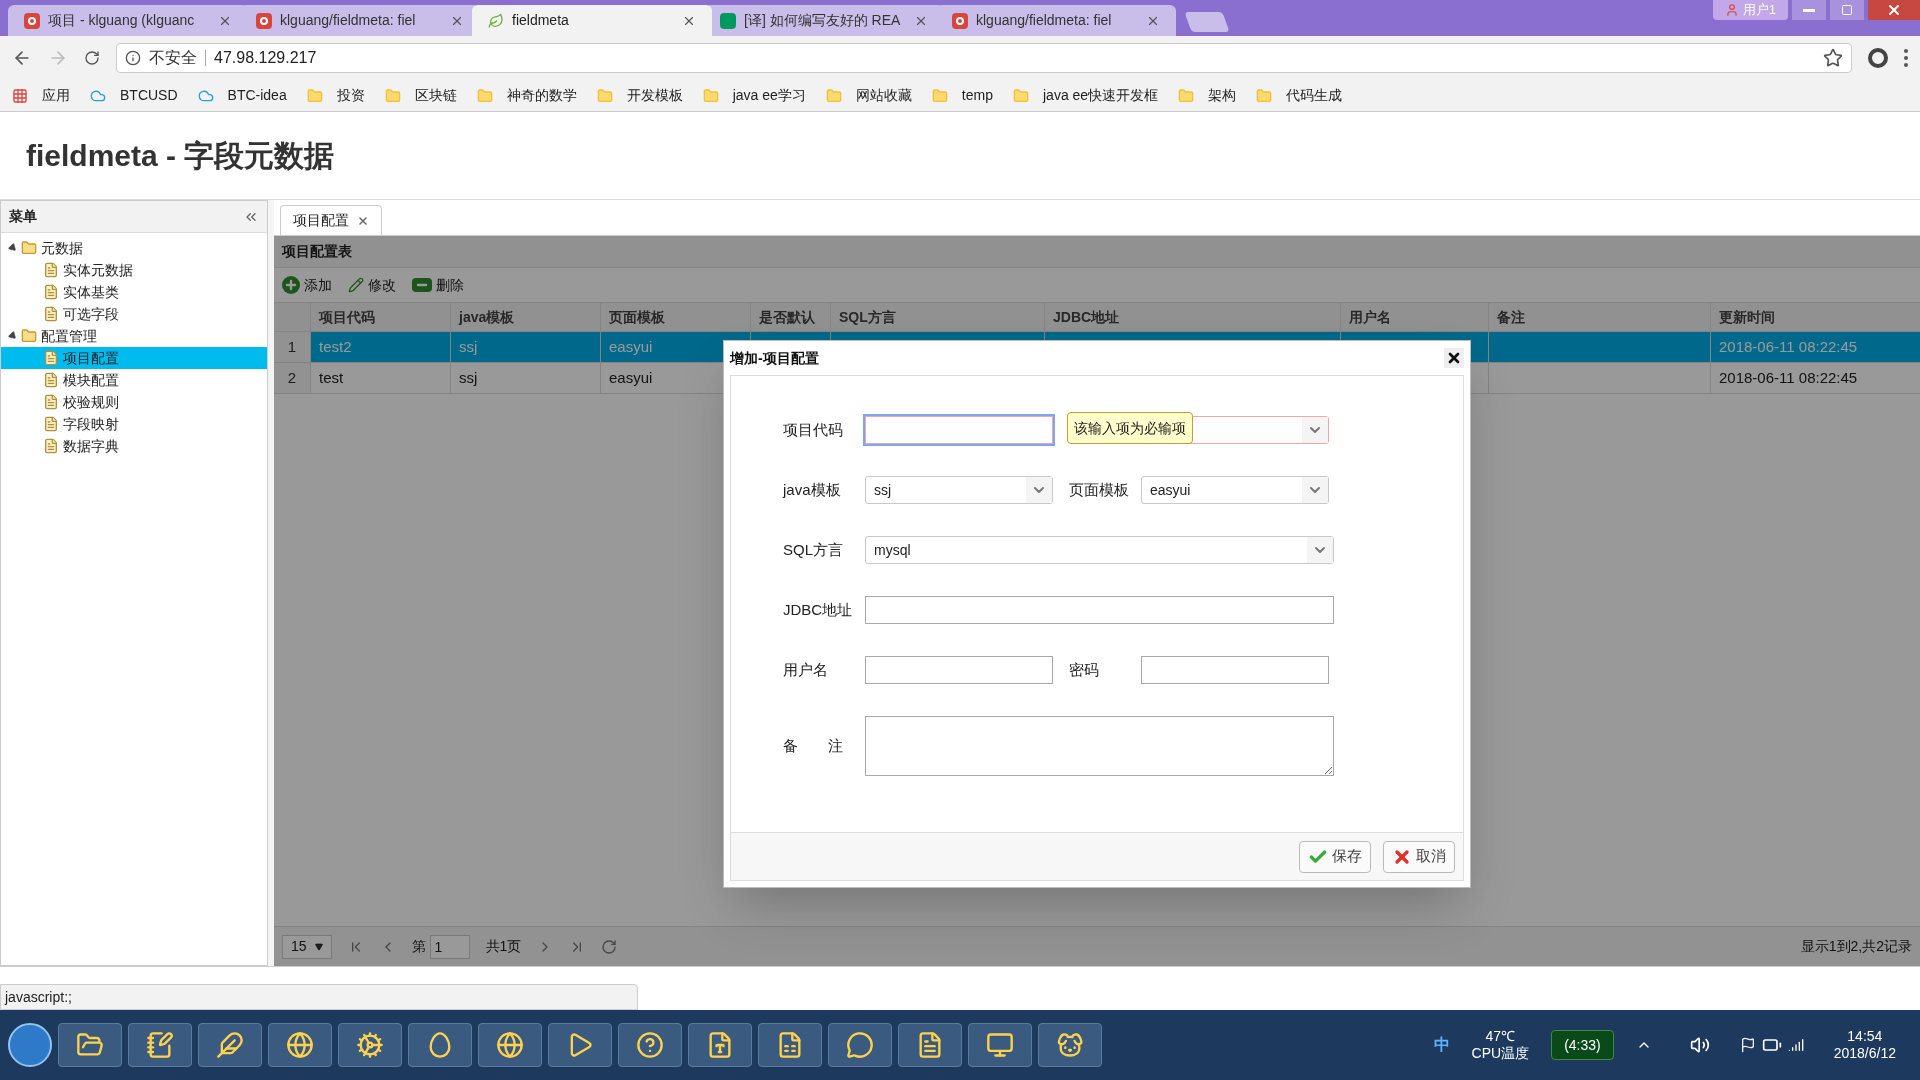  Describe the element at coordinates (292, 378) in the screenshot. I see `row-number: 2` at that location.